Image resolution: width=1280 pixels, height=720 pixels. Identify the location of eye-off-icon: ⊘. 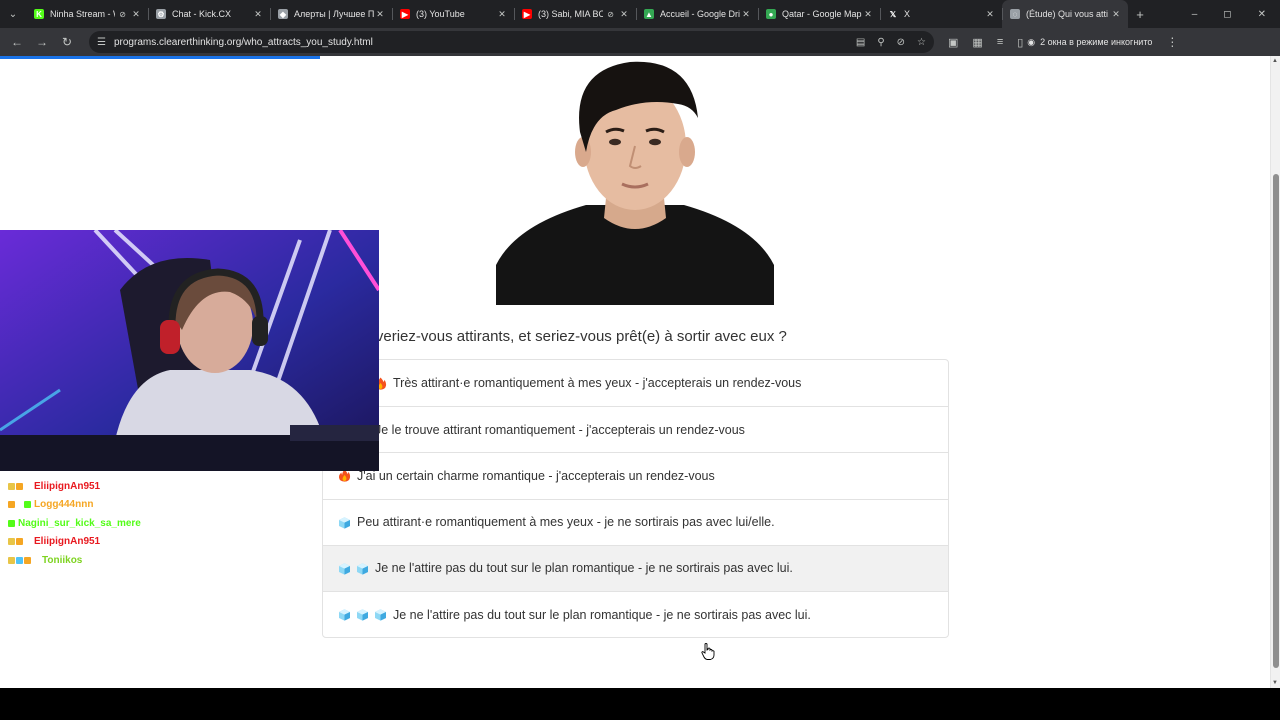
(901, 42).